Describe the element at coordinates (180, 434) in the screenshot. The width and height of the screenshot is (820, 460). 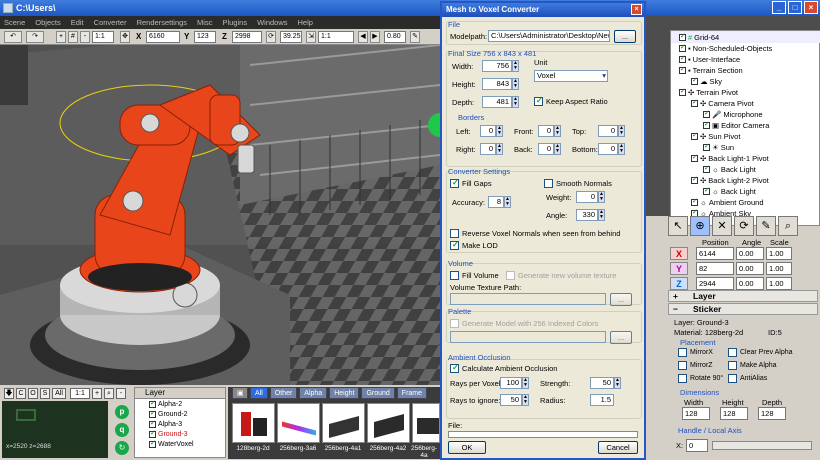
I see `layer-row-selected: Ground-3` at that location.